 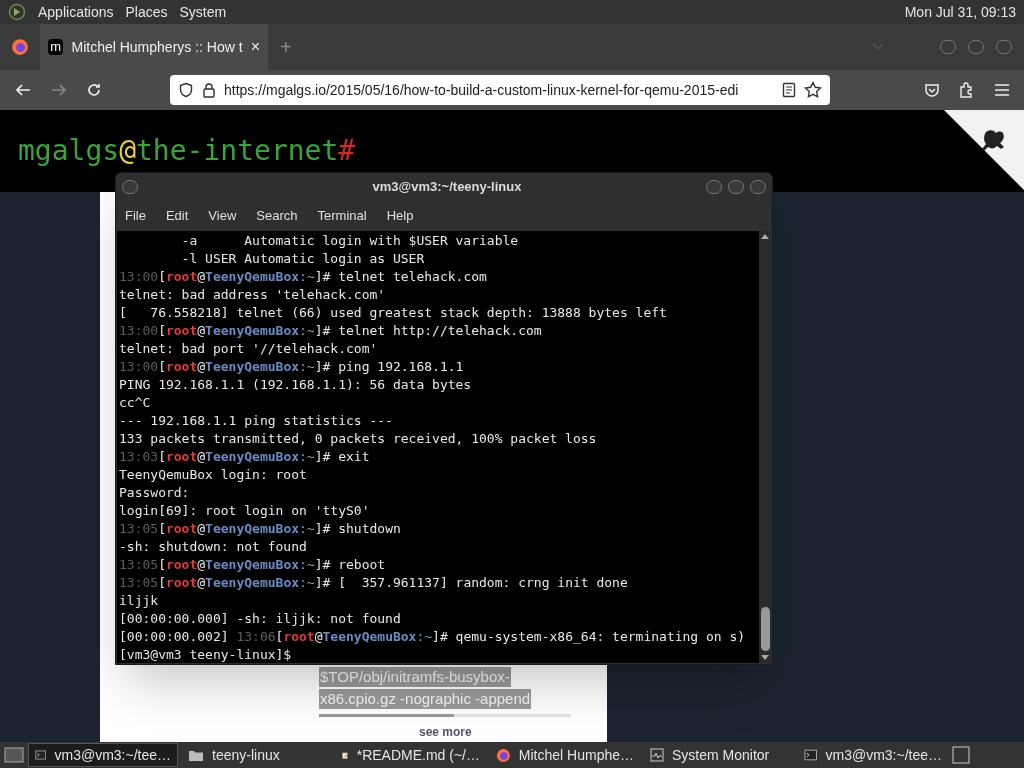 What do you see at coordinates (245, 457) in the screenshot?
I see `terminal-line: 13:03[root@TeenyQemuBox:~]# exit` at bounding box center [245, 457].